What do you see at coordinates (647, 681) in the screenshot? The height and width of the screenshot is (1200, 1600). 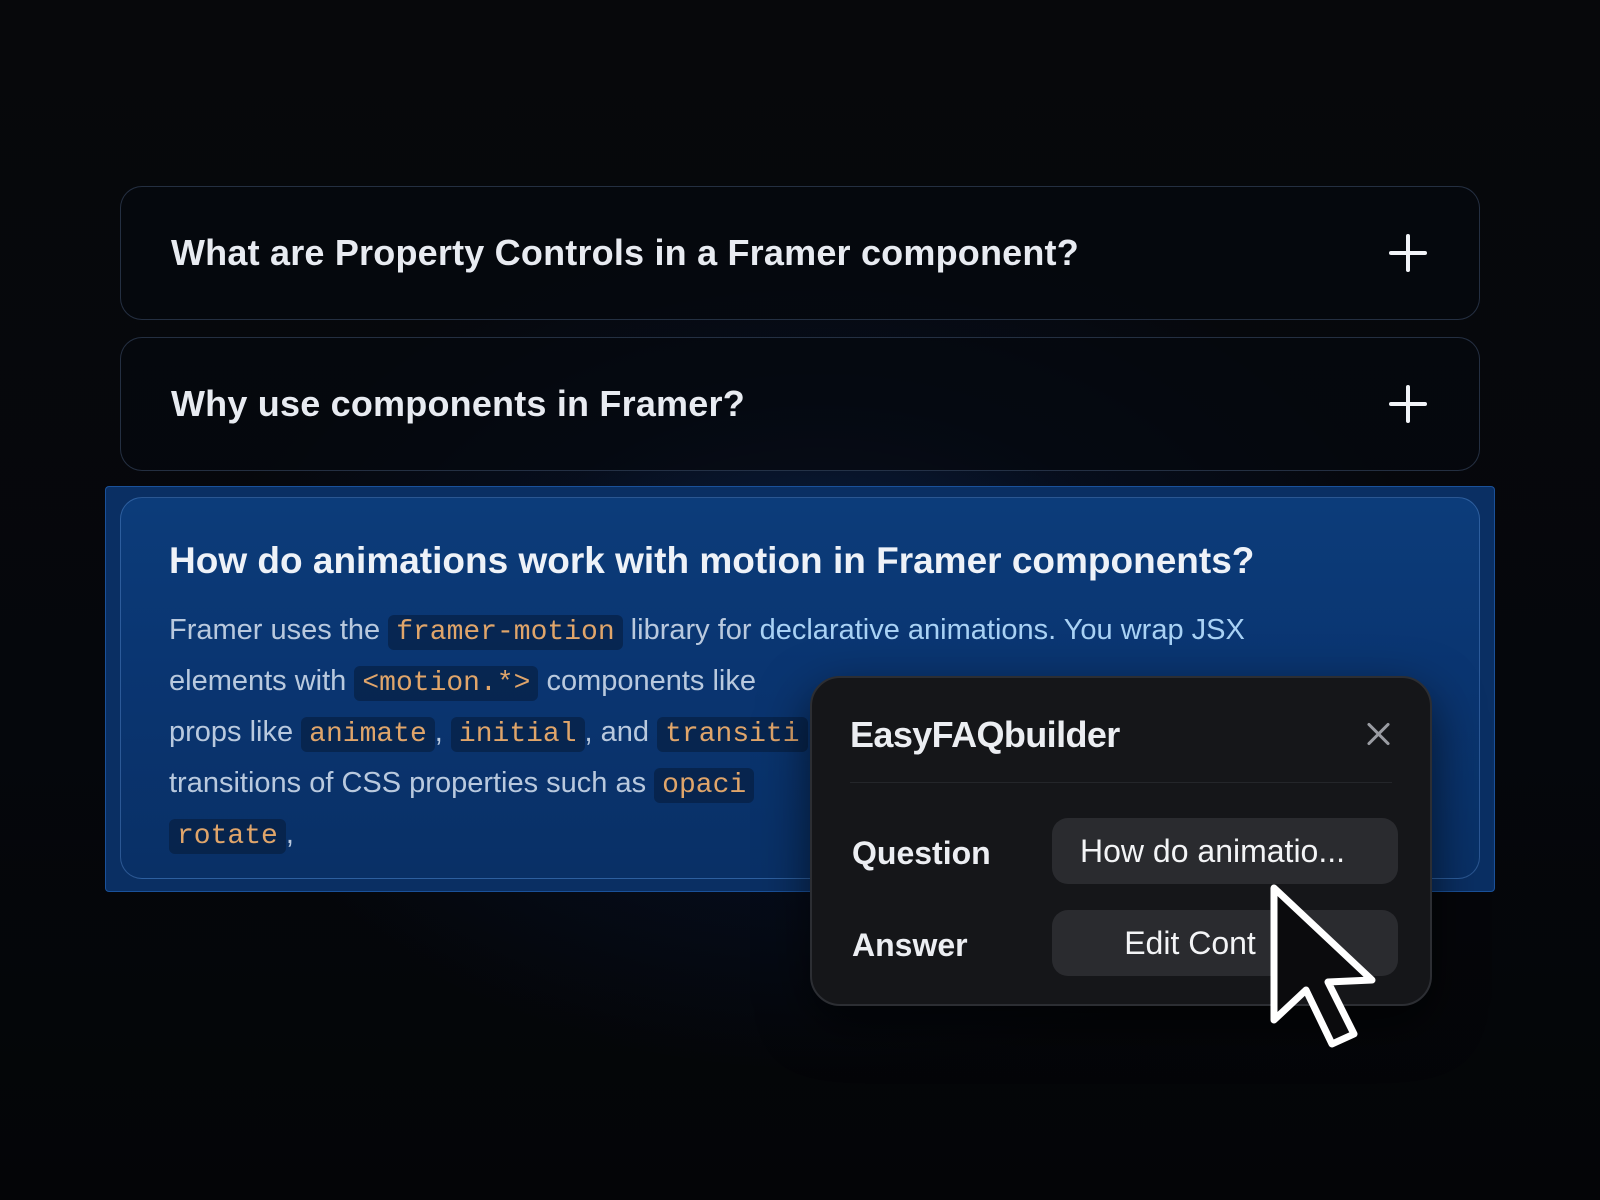 I see `answer-text: components like` at bounding box center [647, 681].